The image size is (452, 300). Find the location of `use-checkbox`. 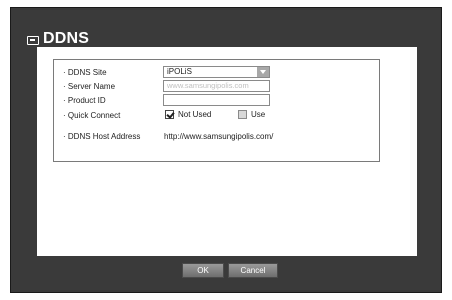

use-checkbox is located at coordinates (242, 114).